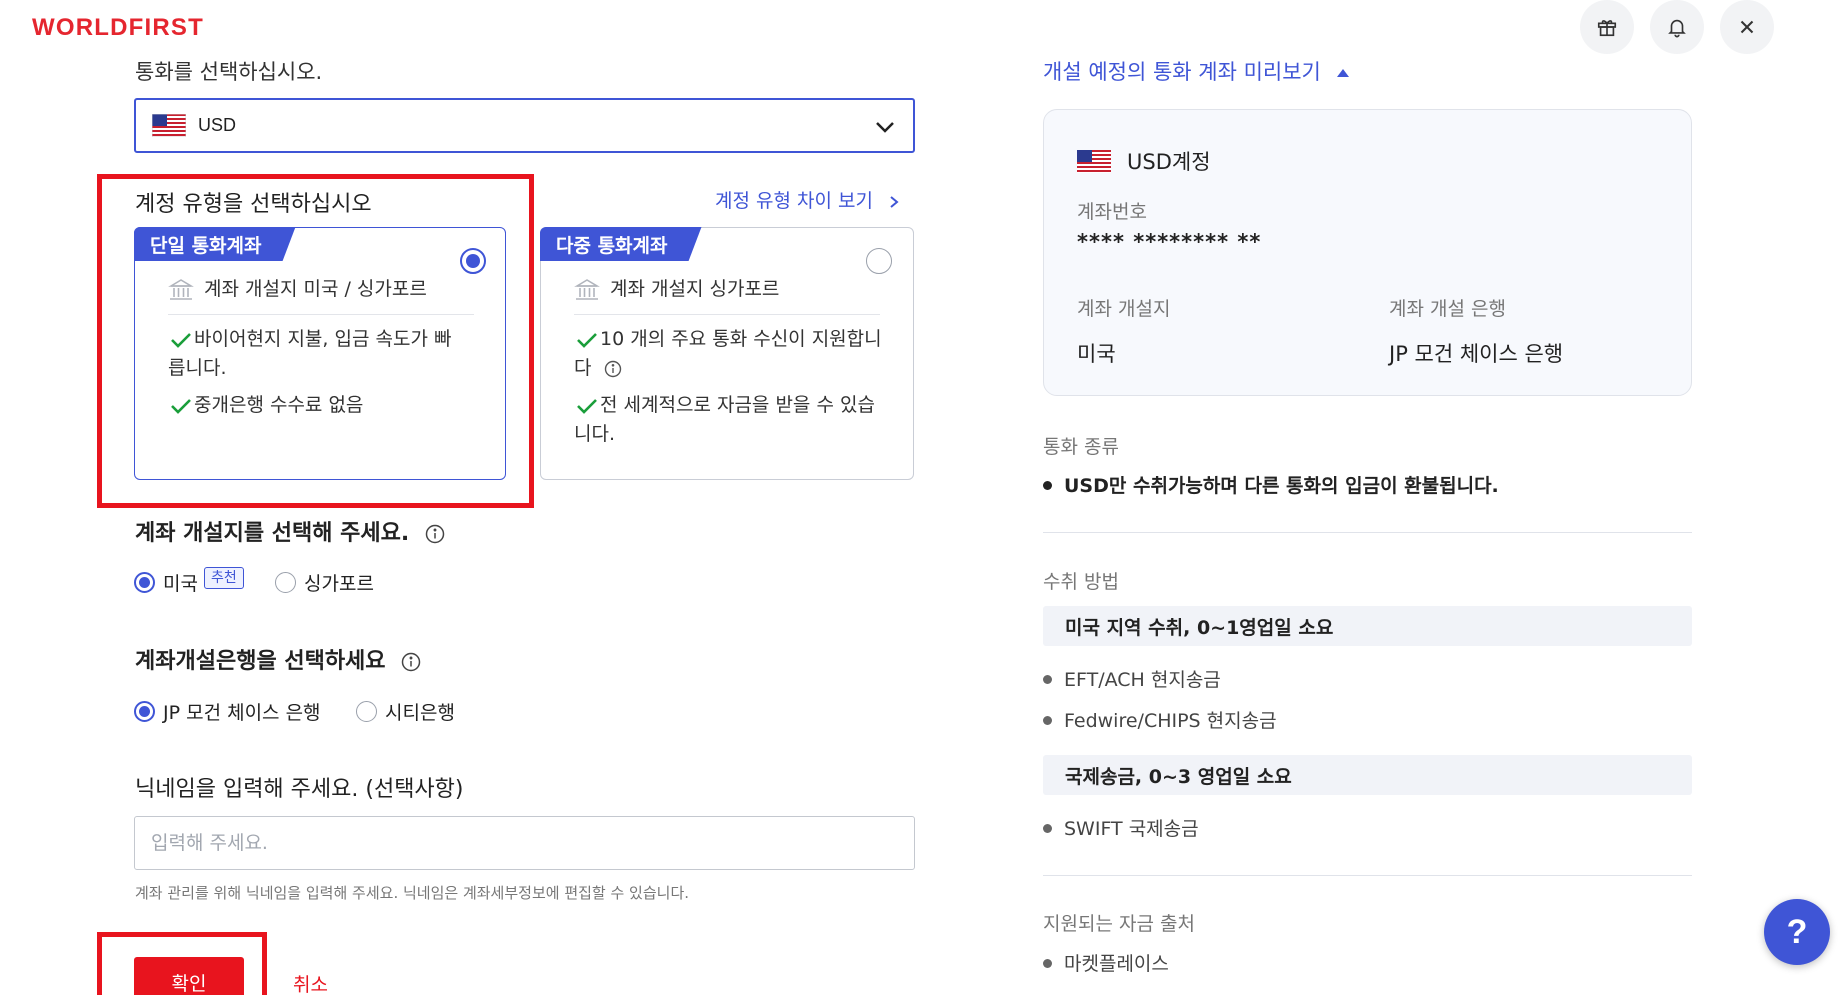 The image size is (1841, 995). I want to click on cancel-button: 취소, so click(310, 982).